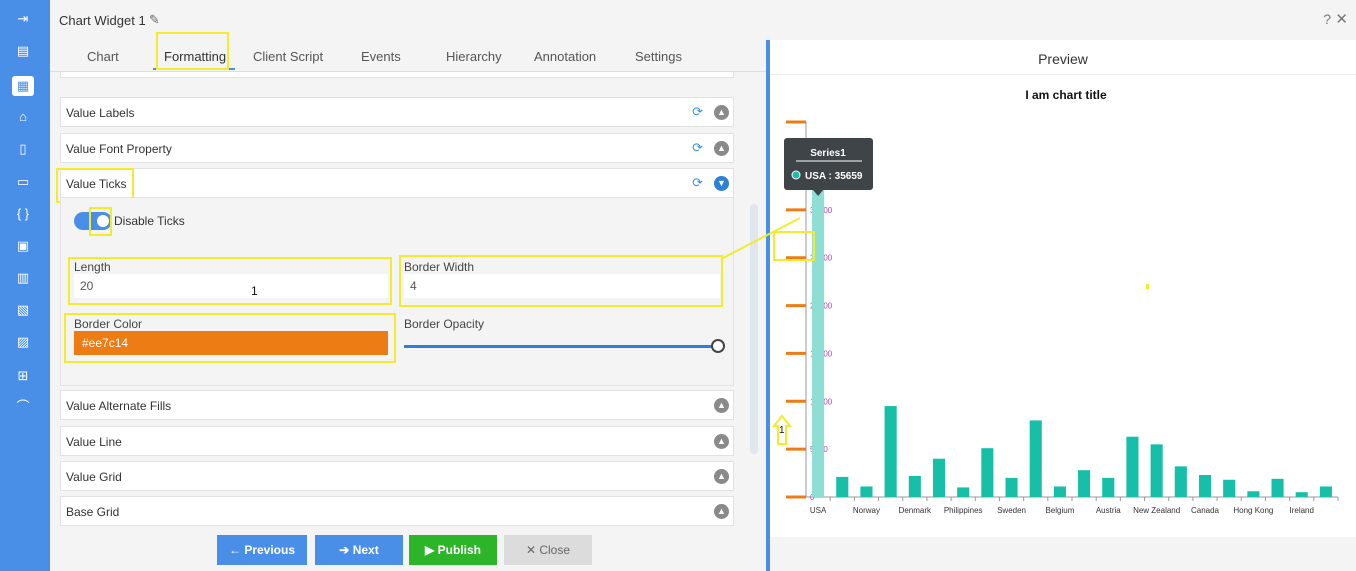 The width and height of the screenshot is (1356, 571). What do you see at coordinates (23, 376) in the screenshot?
I see `tree-icon: ⊞` at bounding box center [23, 376].